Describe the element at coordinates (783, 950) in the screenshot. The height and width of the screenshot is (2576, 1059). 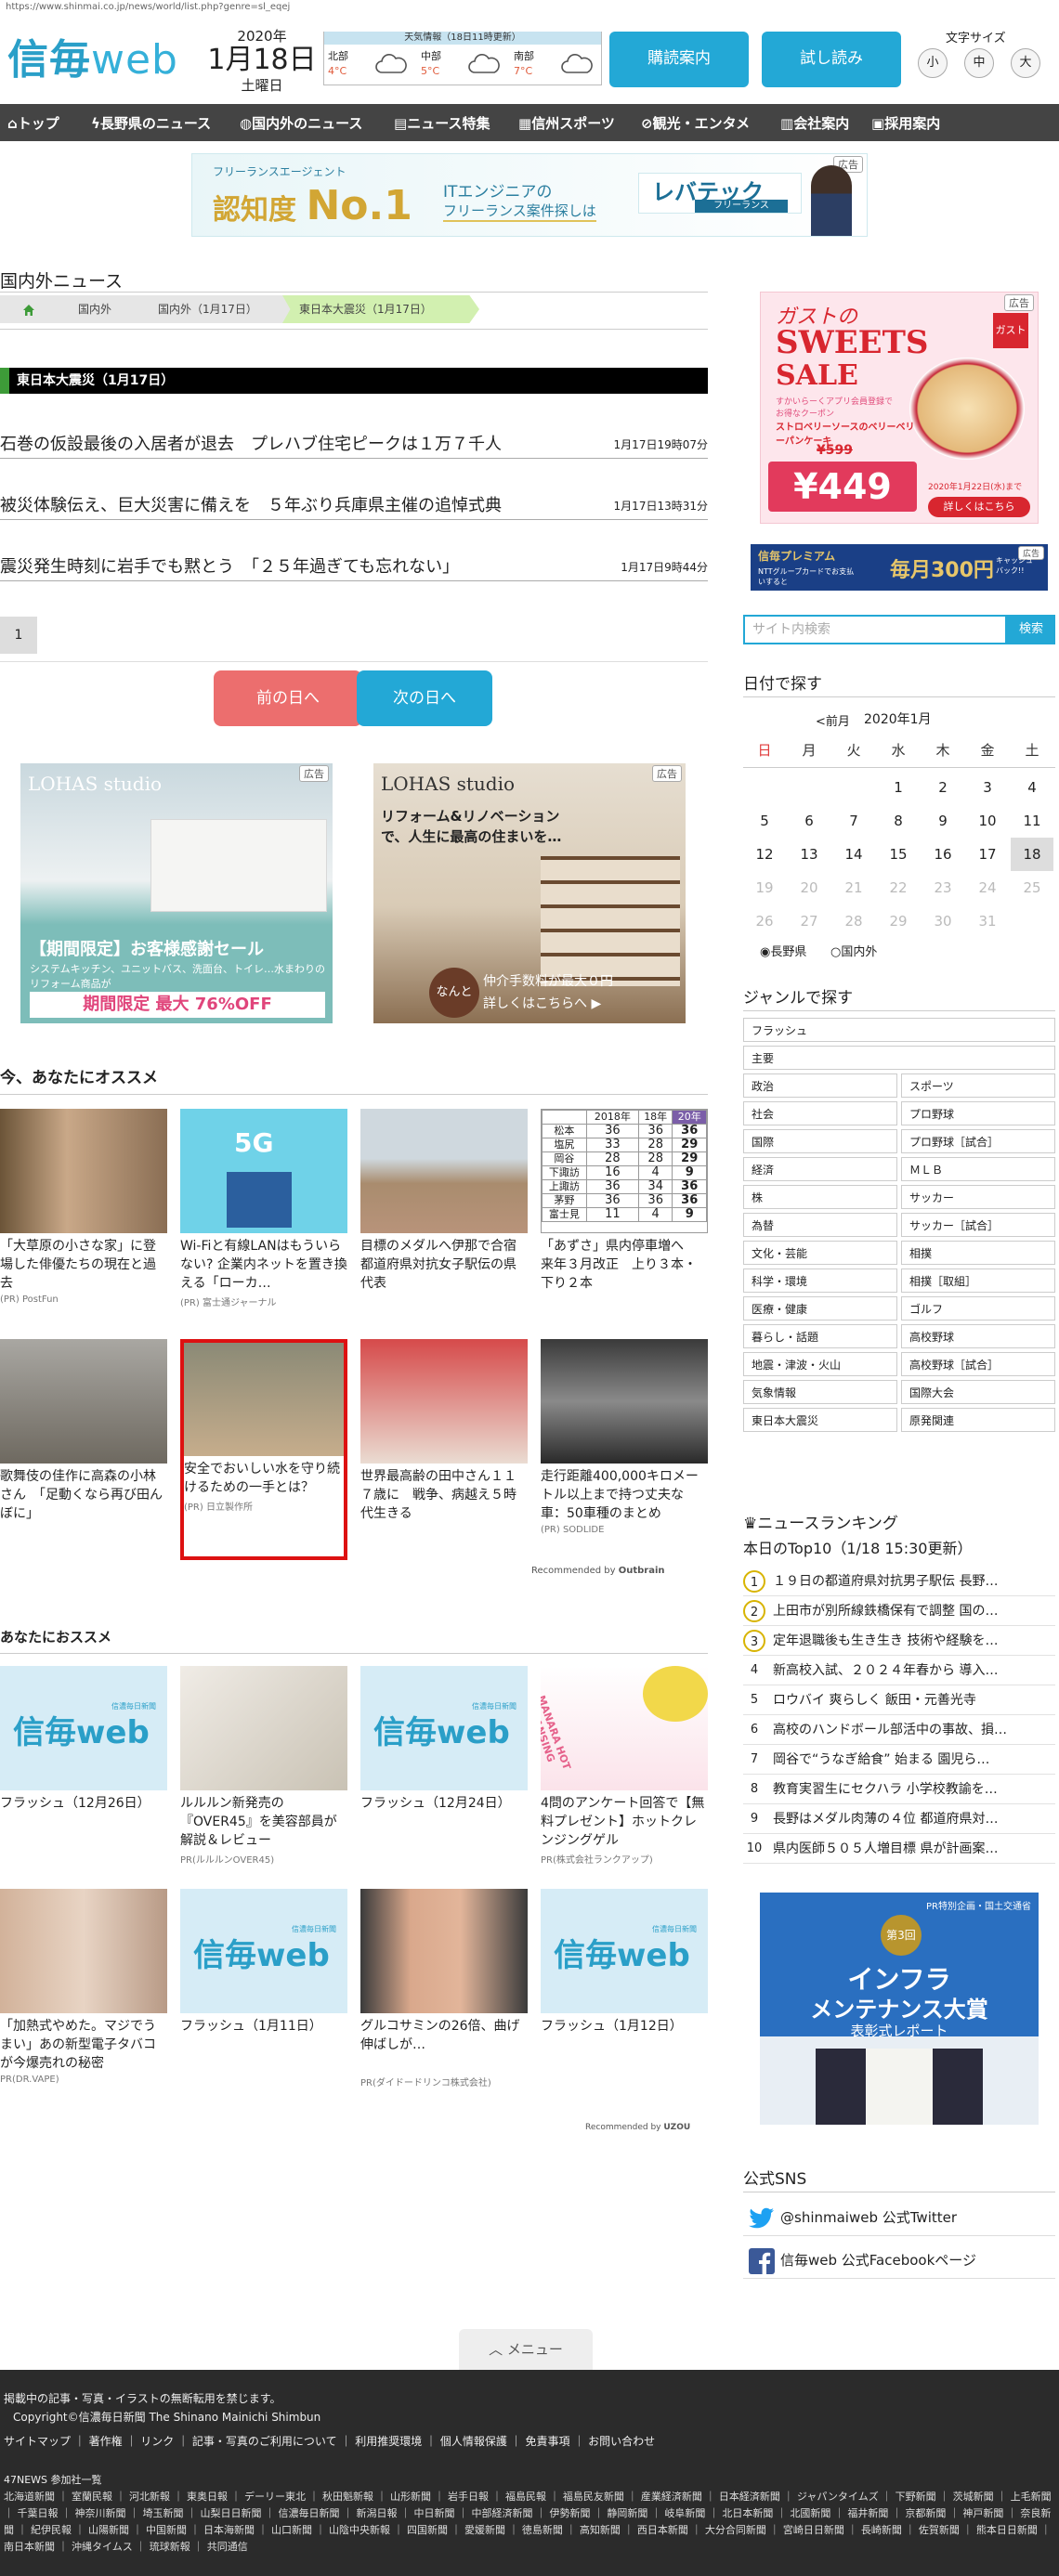
I see `calendar-radio-nagano: ◉長野県` at that location.